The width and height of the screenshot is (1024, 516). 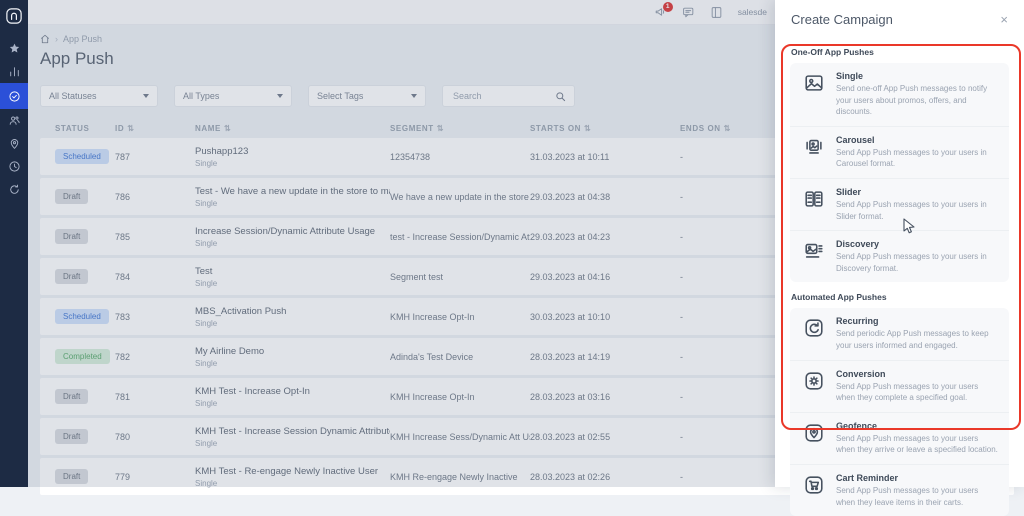 What do you see at coordinates (814, 85) in the screenshot?
I see `single-image-icon` at bounding box center [814, 85].